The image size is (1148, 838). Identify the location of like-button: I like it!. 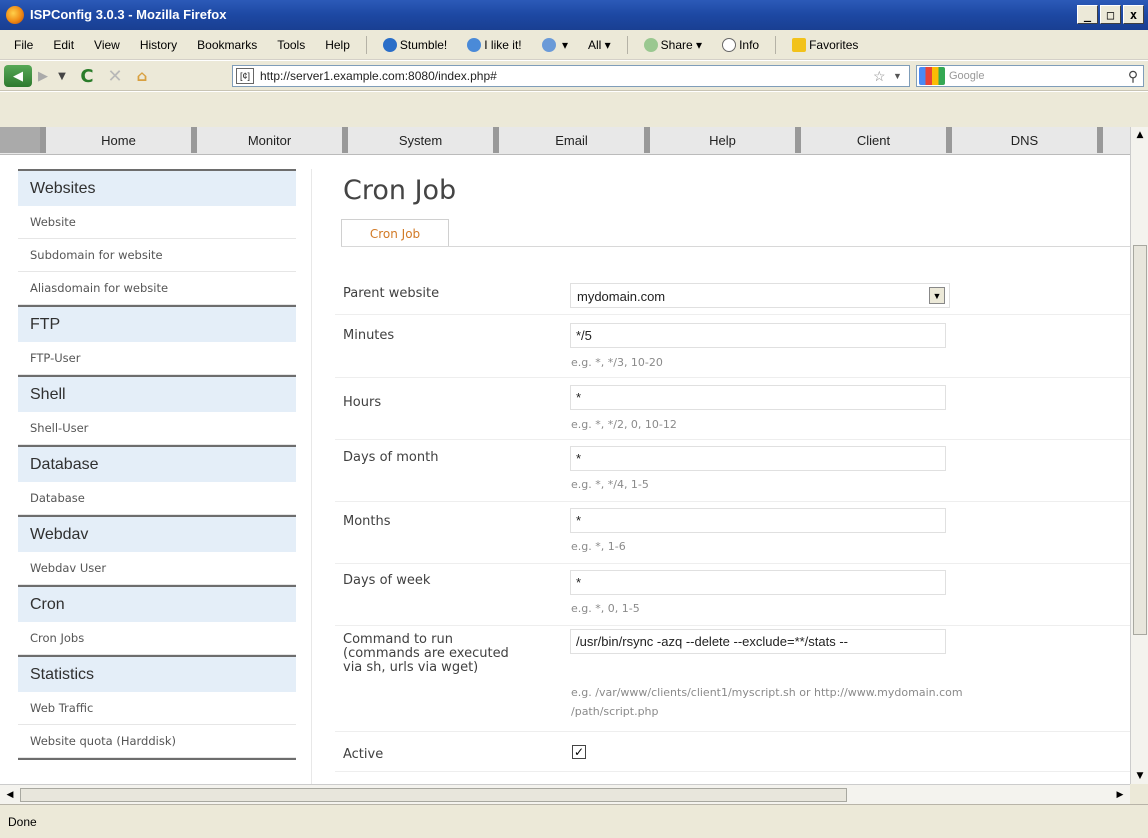
(494, 44).